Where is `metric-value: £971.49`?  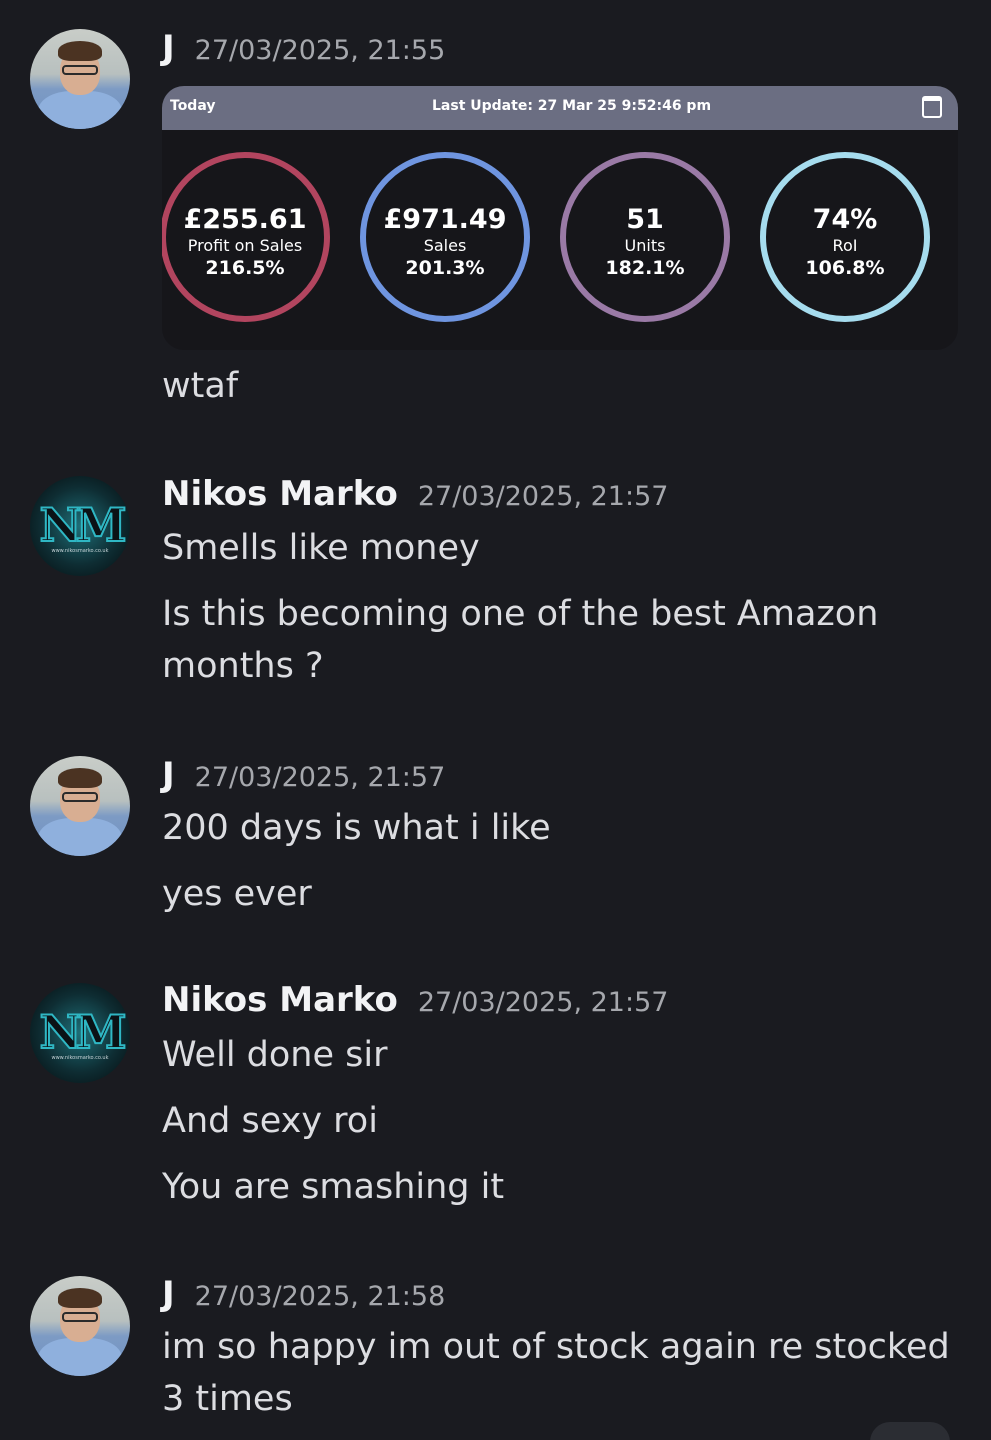
metric-value: £971.49 is located at coordinates (445, 219).